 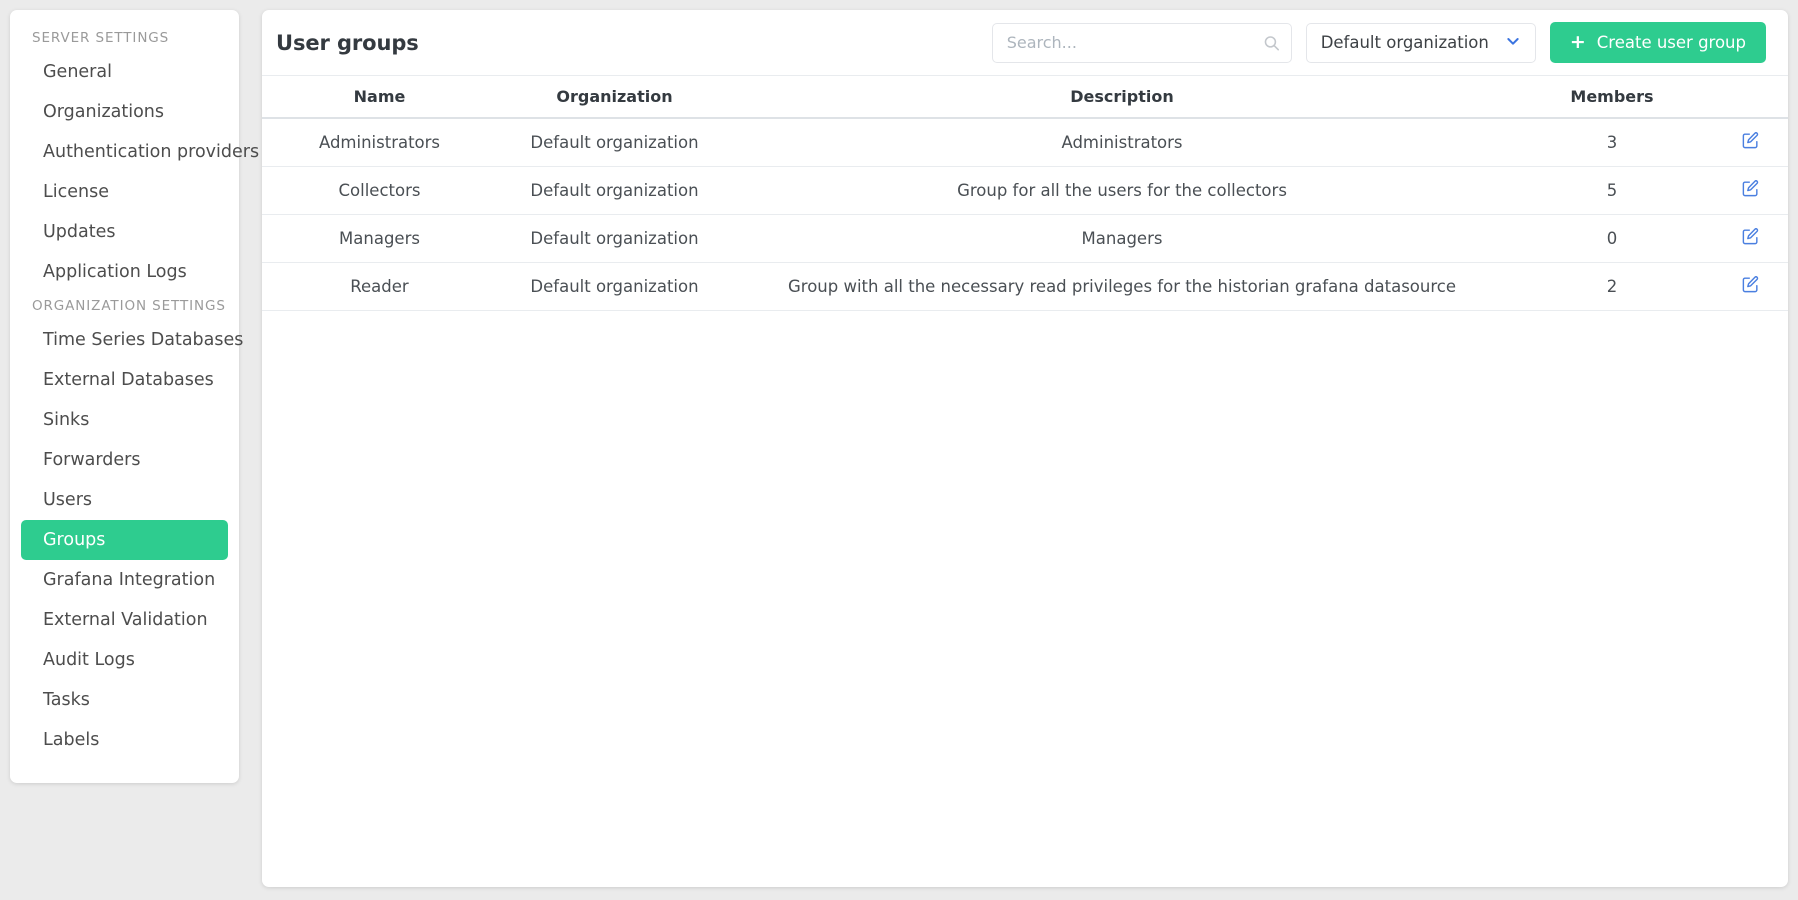 I want to click on sidebar-item-grafana-integration: Grafana Integration, so click(x=124, y=580).